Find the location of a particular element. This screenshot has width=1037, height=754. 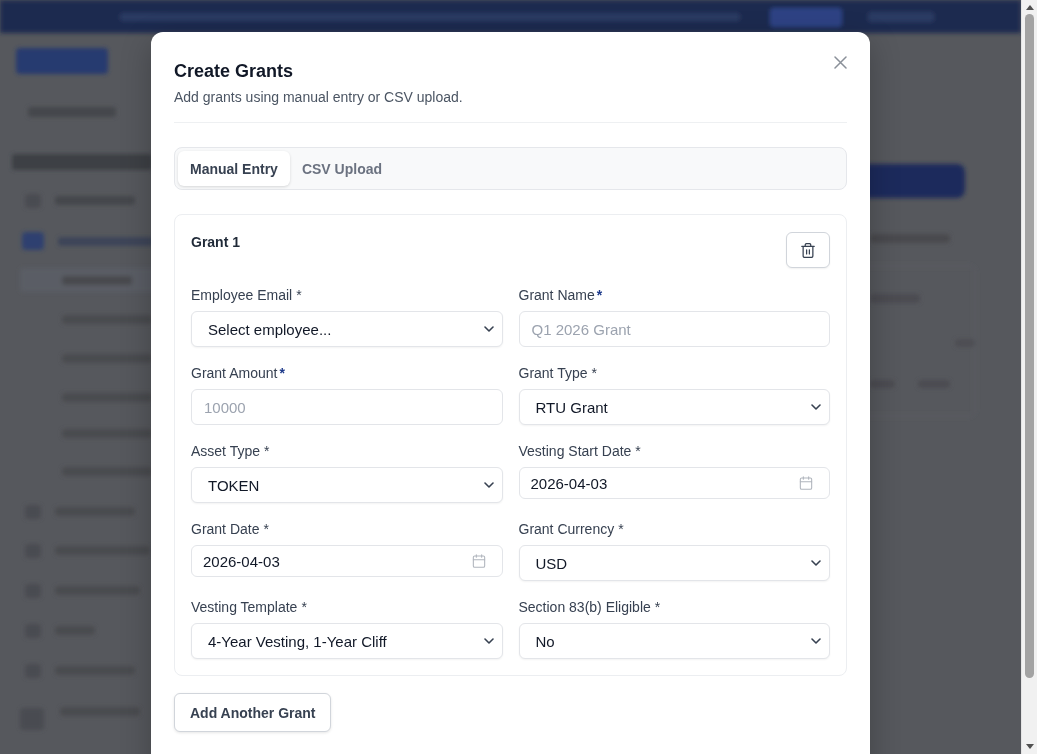

delete-button is located at coordinates (808, 250).